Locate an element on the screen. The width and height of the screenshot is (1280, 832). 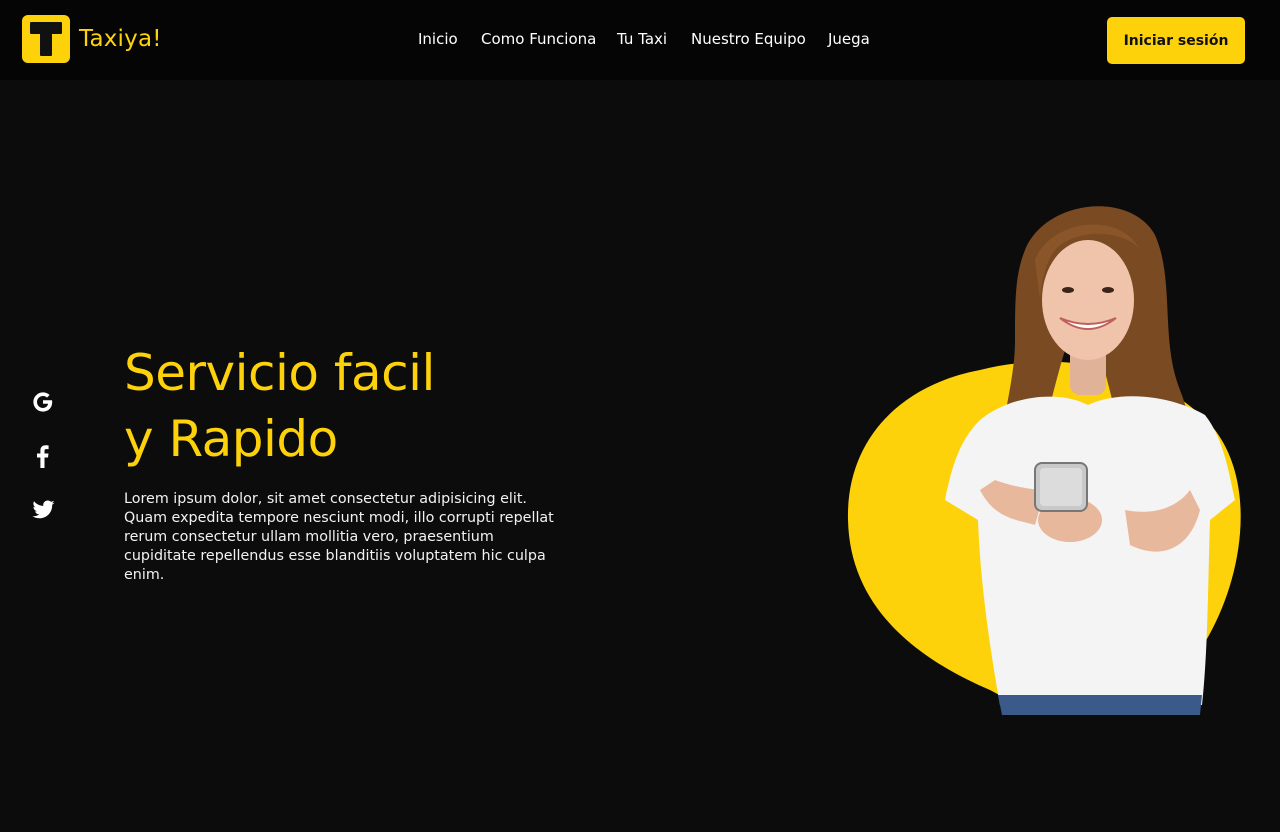
login-button: Iniciar sesión is located at coordinates (1176, 40).